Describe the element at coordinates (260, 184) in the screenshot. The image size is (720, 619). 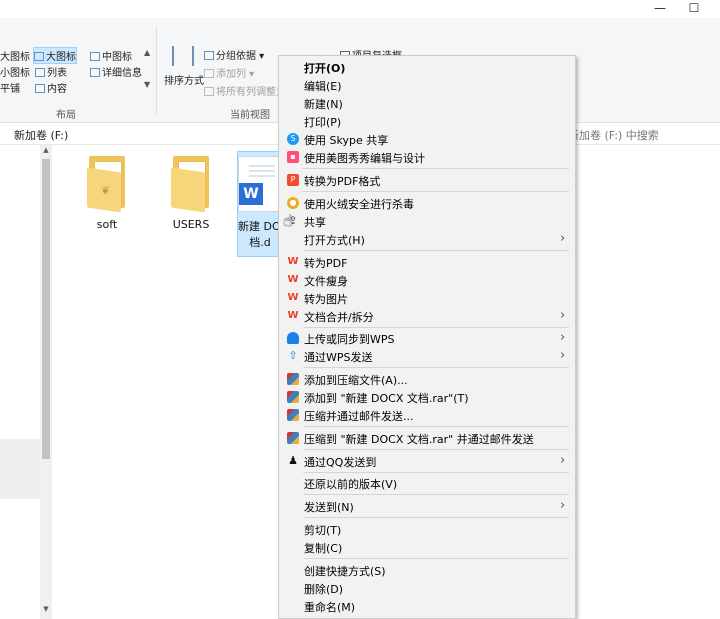
I see `word-document-icon: W` at that location.